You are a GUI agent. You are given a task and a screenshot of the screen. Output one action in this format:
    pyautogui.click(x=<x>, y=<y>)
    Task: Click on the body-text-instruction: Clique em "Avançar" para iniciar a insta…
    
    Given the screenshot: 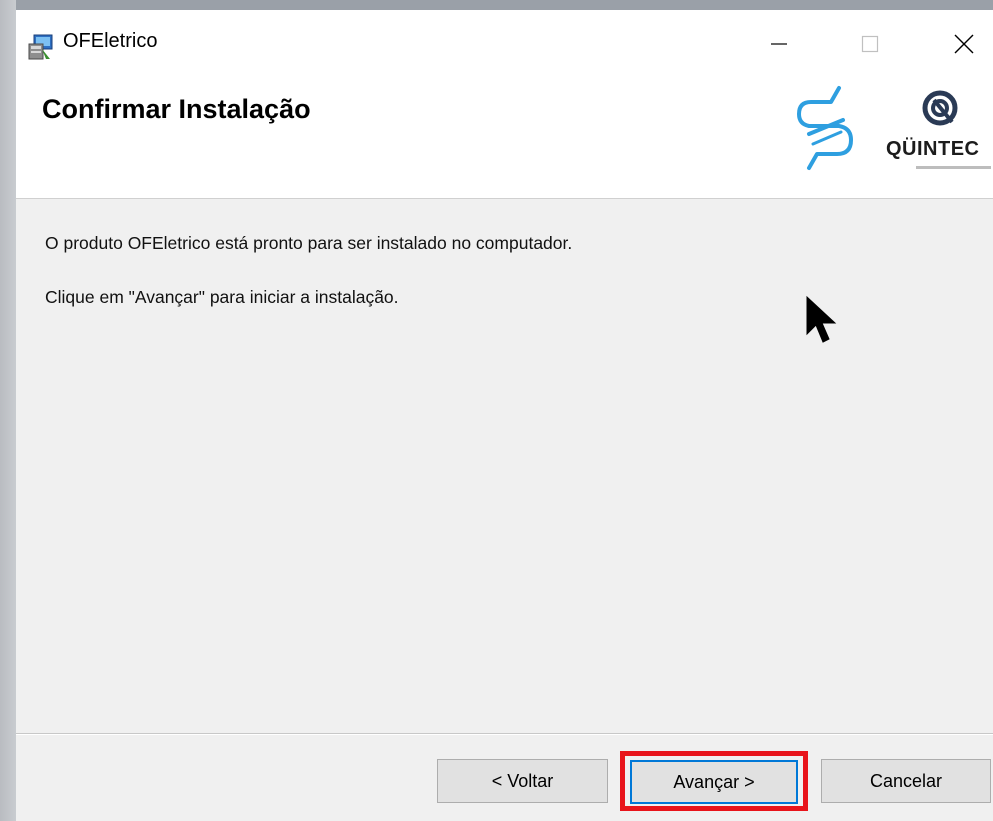 What is the action you would take?
    pyautogui.click(x=222, y=297)
    